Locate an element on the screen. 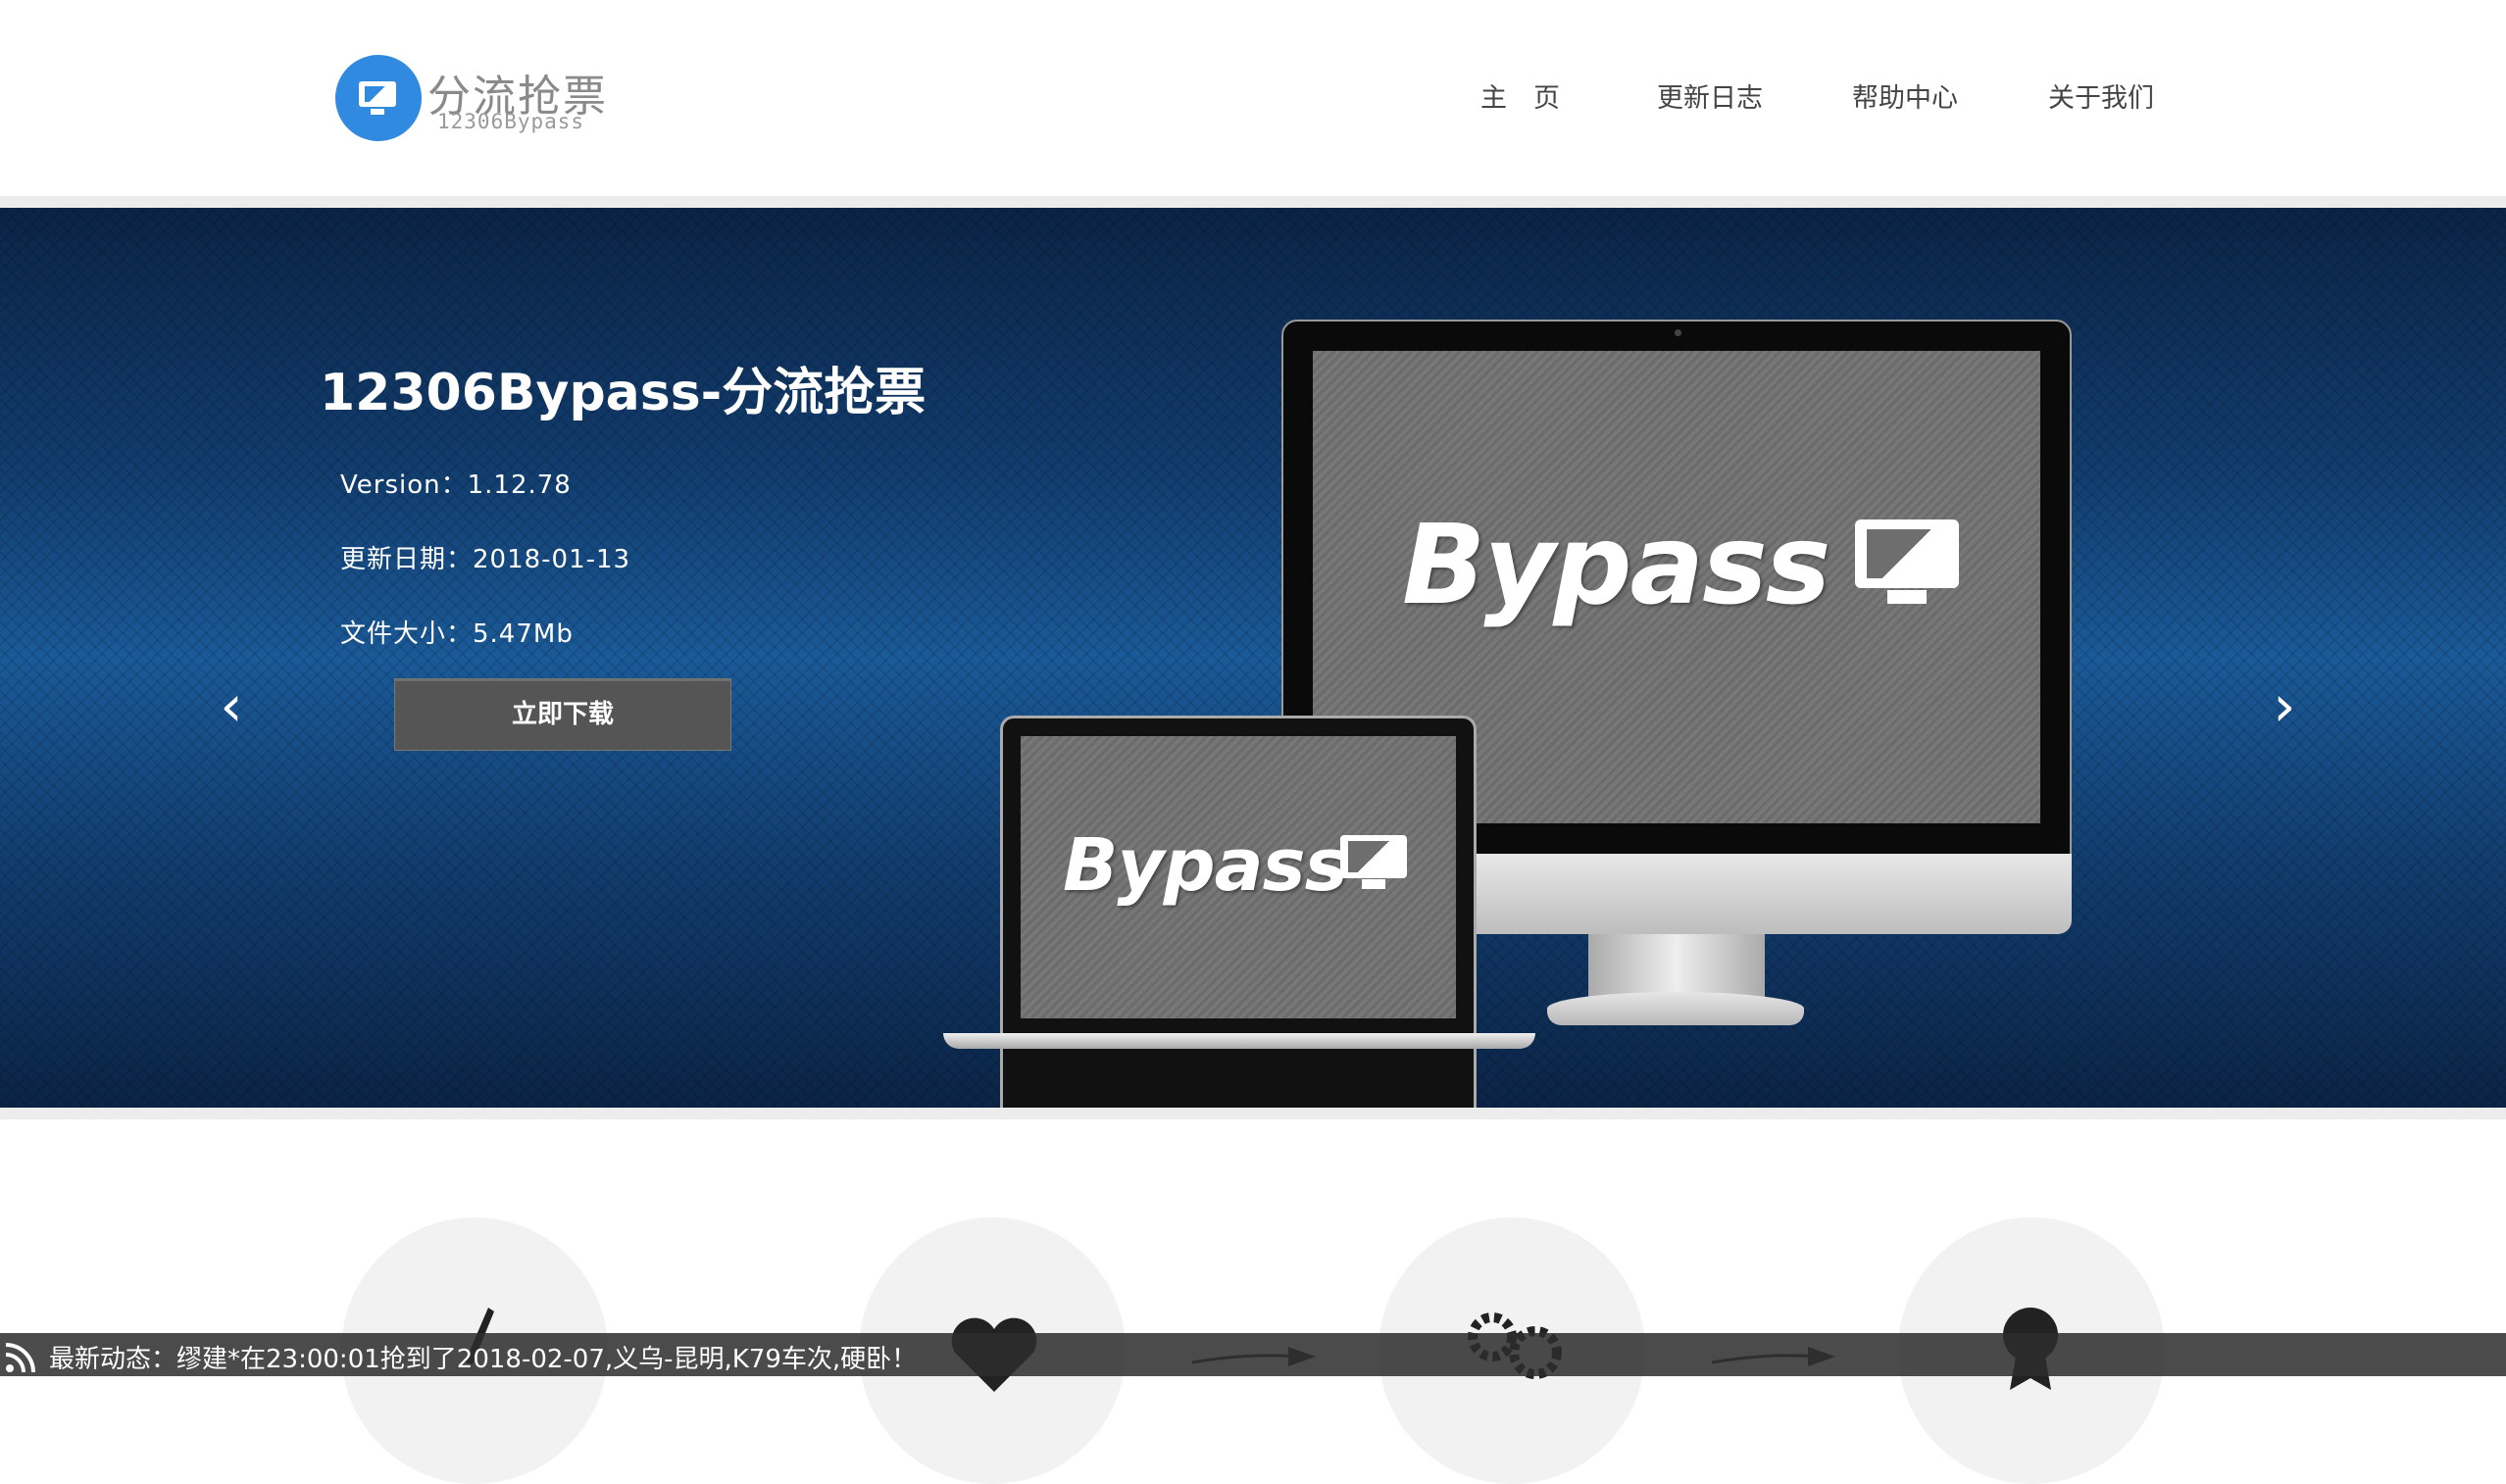 Image resolution: width=2506 pixels, height=1484 pixels. laptop is located at coordinates (1238, 912).